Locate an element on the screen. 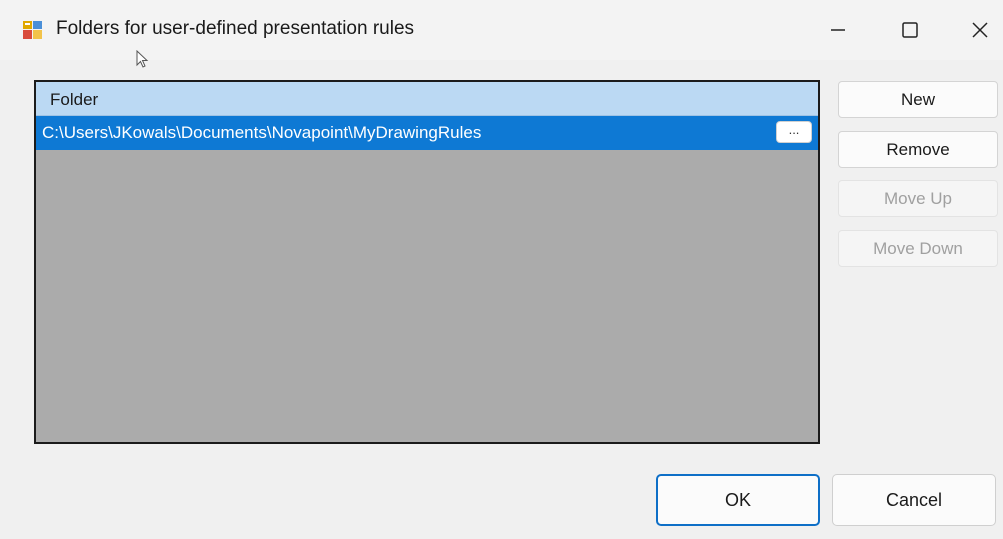 The width and height of the screenshot is (1003, 539). mouse-cursor-icon is located at coordinates (142, 59).